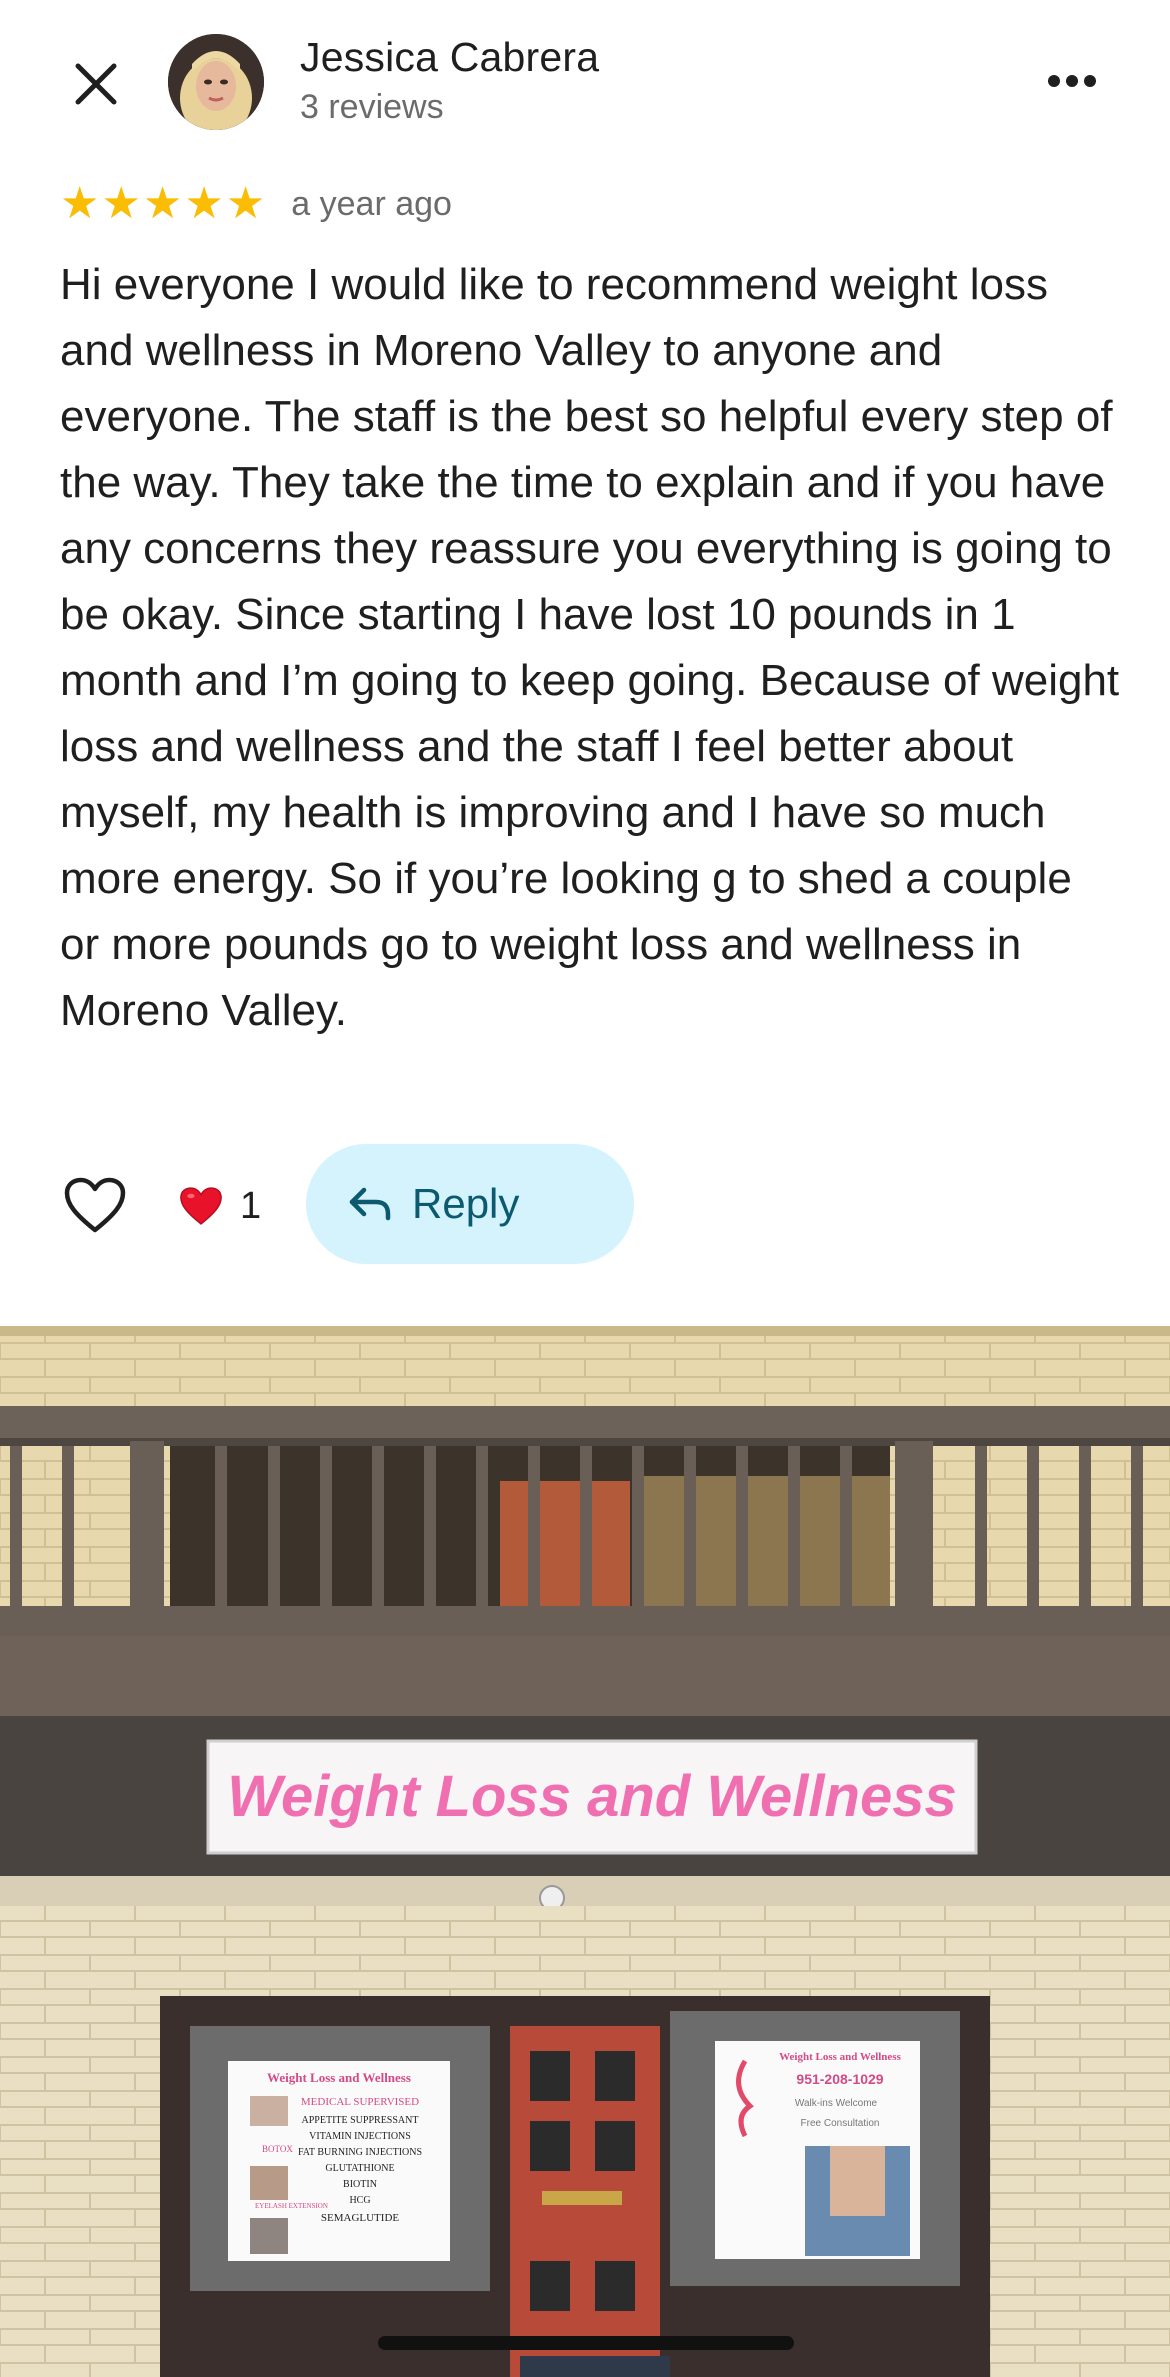  I want to click on close-button, so click(96, 84).